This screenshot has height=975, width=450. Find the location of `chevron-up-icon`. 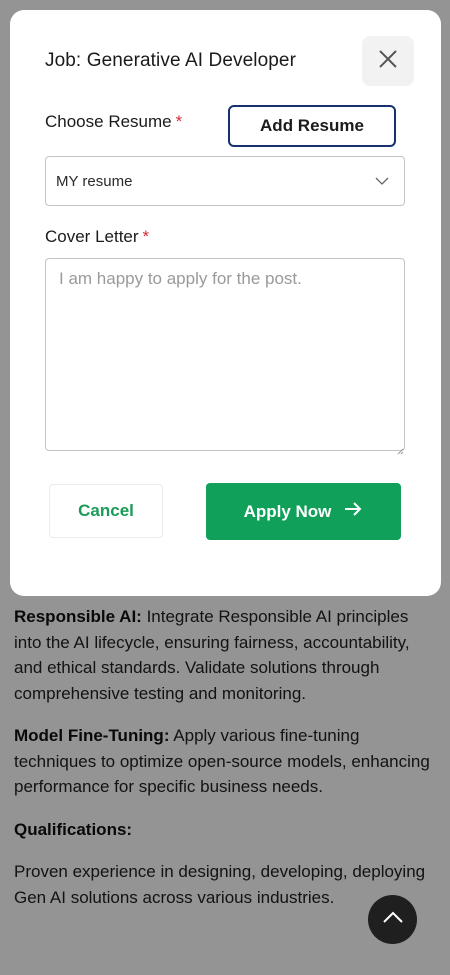

chevron-up-icon is located at coordinates (393, 919).